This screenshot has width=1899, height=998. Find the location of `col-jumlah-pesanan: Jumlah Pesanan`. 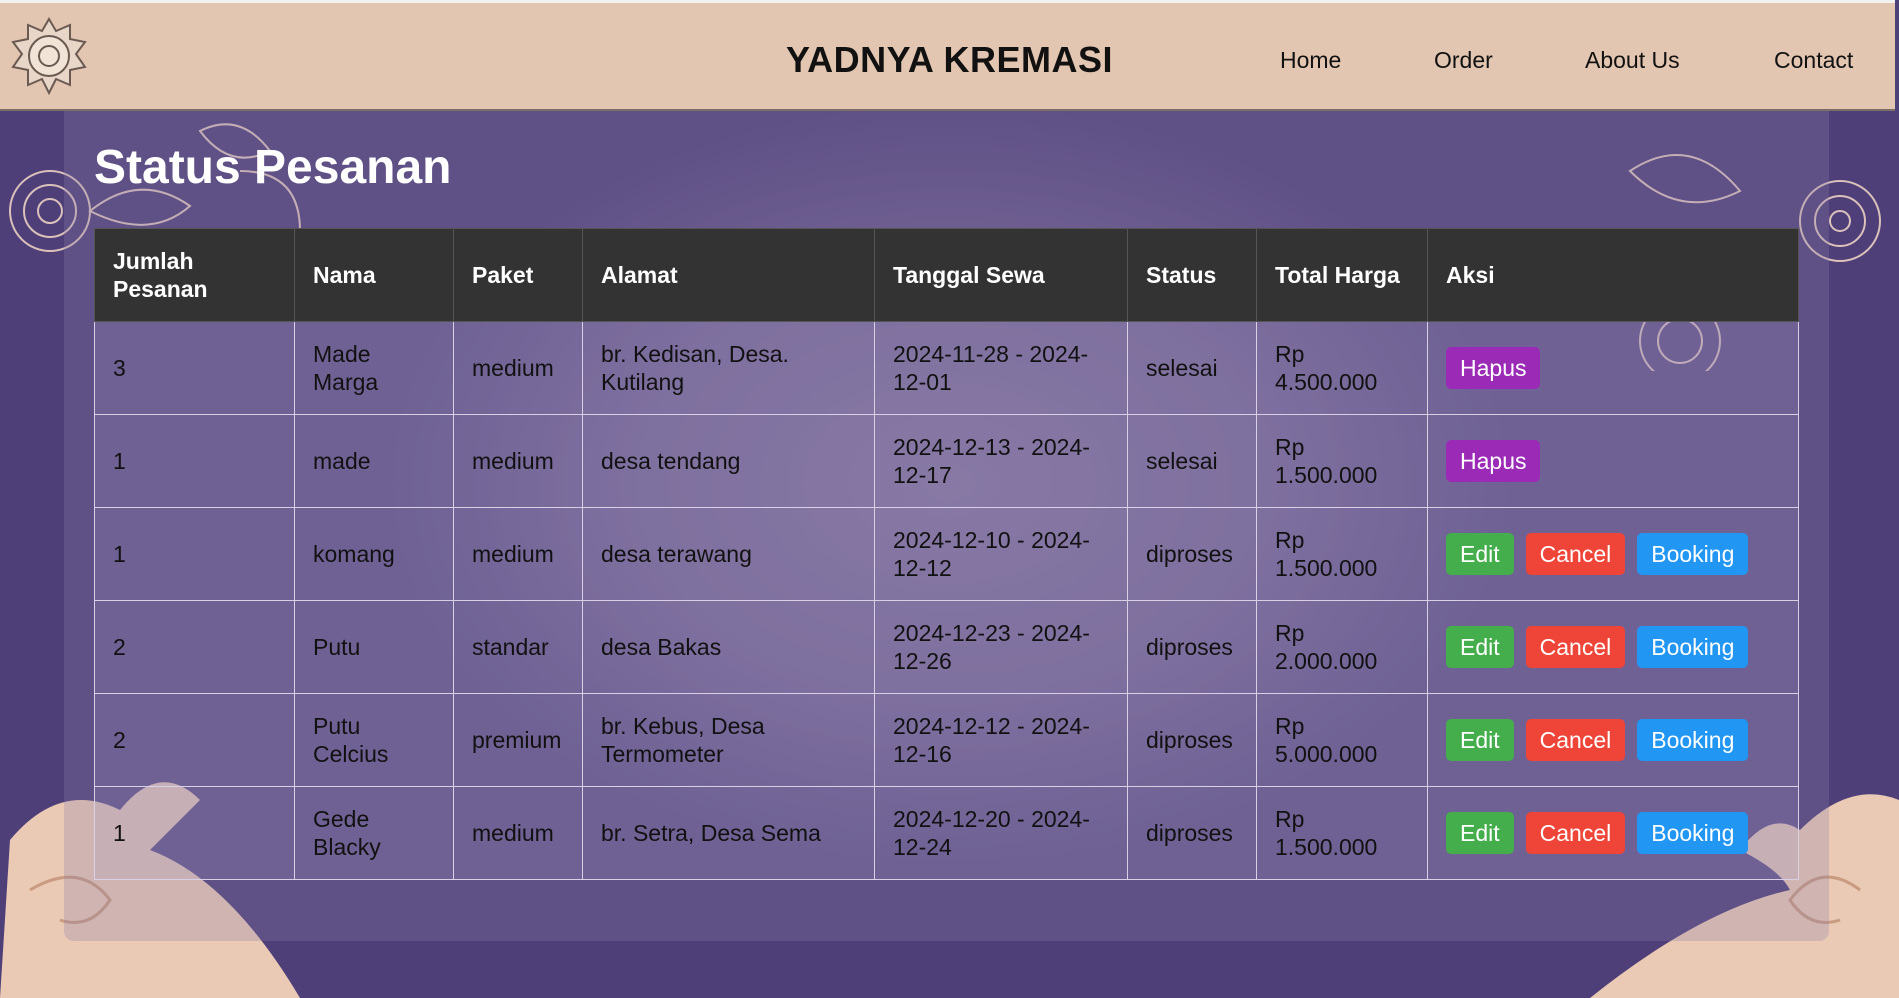

col-jumlah-pesanan: Jumlah Pesanan is located at coordinates (194, 275).